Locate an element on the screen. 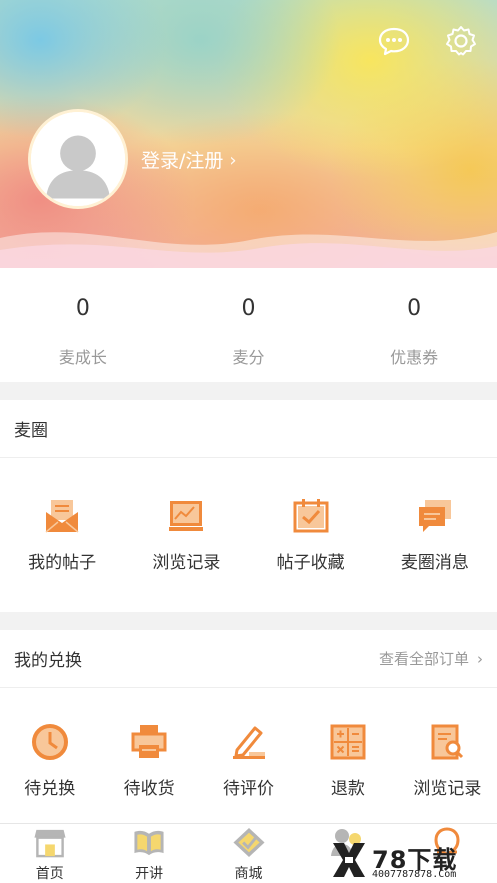 The image size is (497, 883). watermark-x-logo is located at coordinates (349, 860).